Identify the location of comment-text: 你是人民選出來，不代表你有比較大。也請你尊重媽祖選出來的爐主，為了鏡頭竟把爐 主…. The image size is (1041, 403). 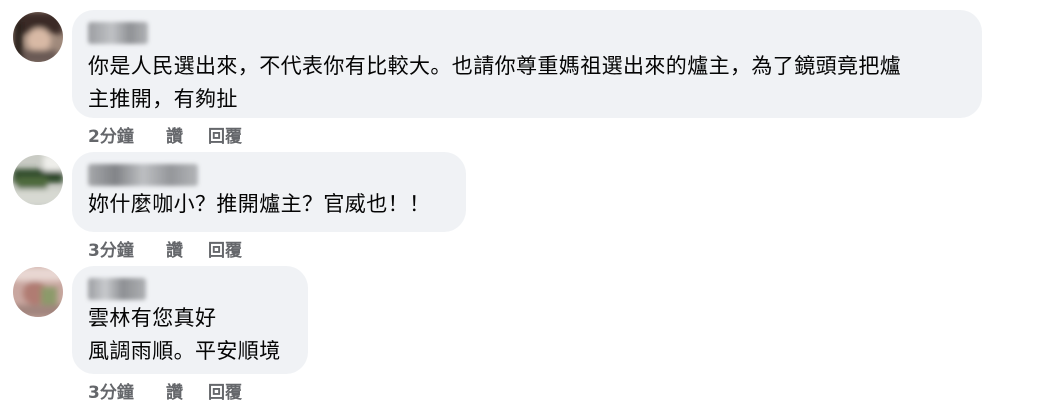
(495, 82).